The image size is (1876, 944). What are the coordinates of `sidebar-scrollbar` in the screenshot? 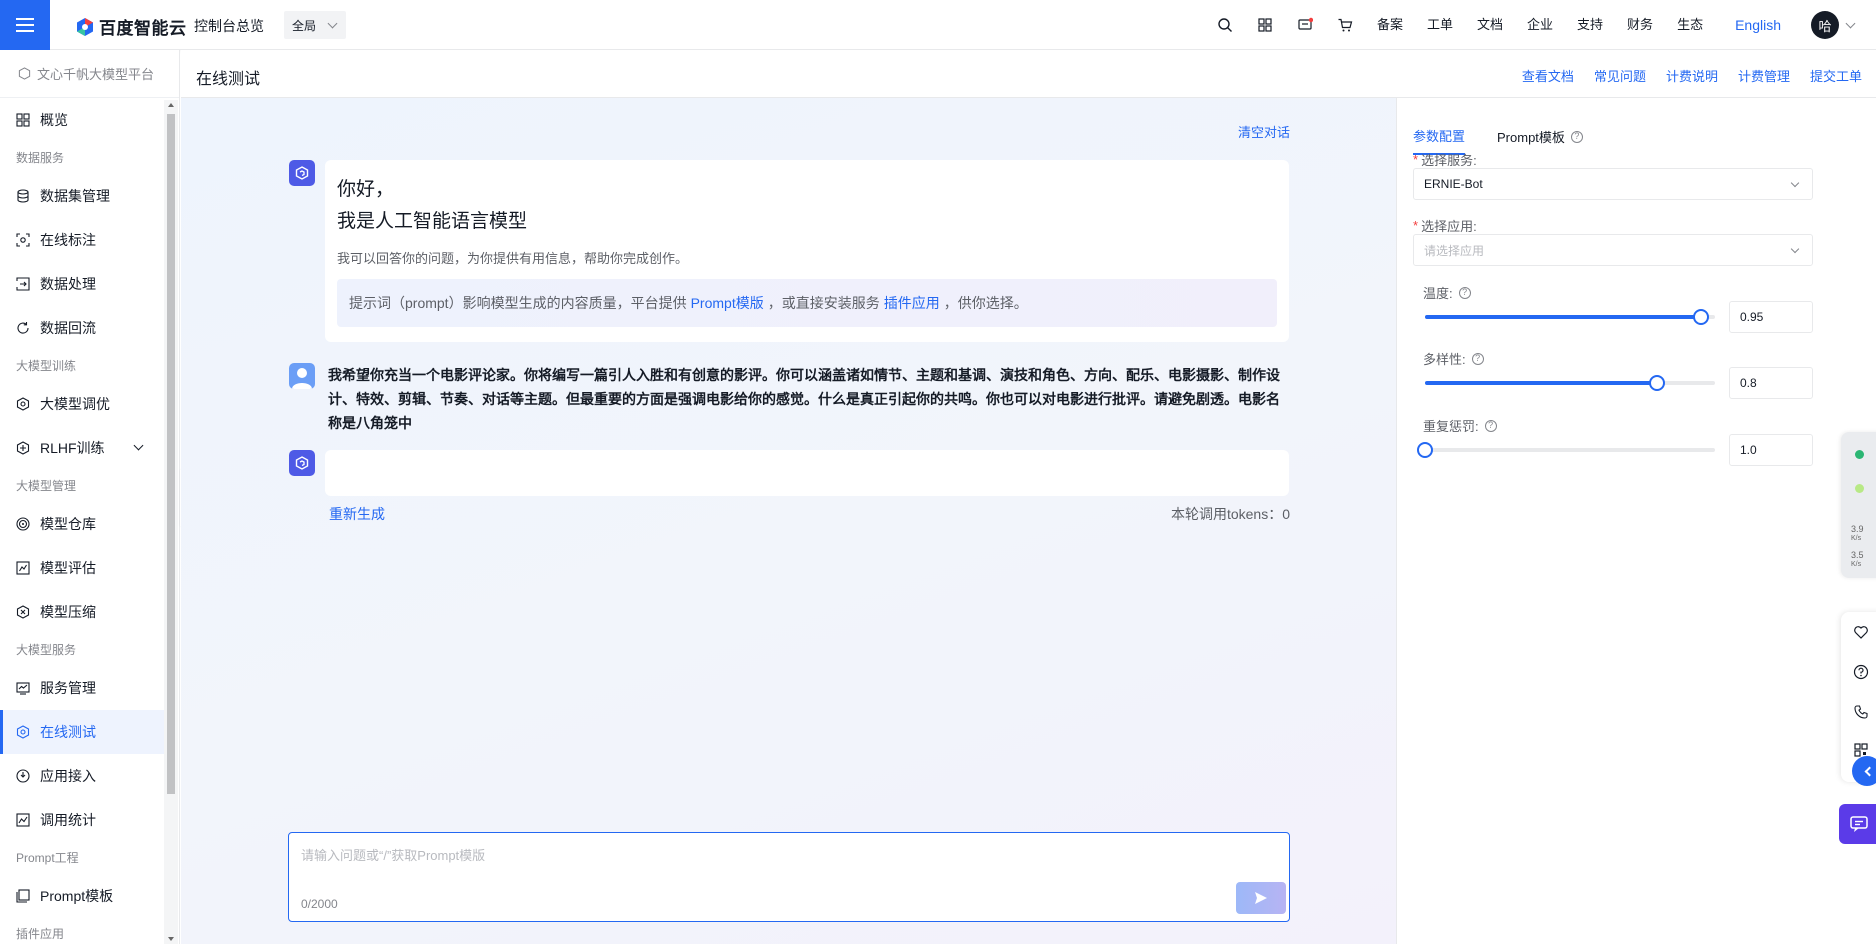 It's located at (171, 522).